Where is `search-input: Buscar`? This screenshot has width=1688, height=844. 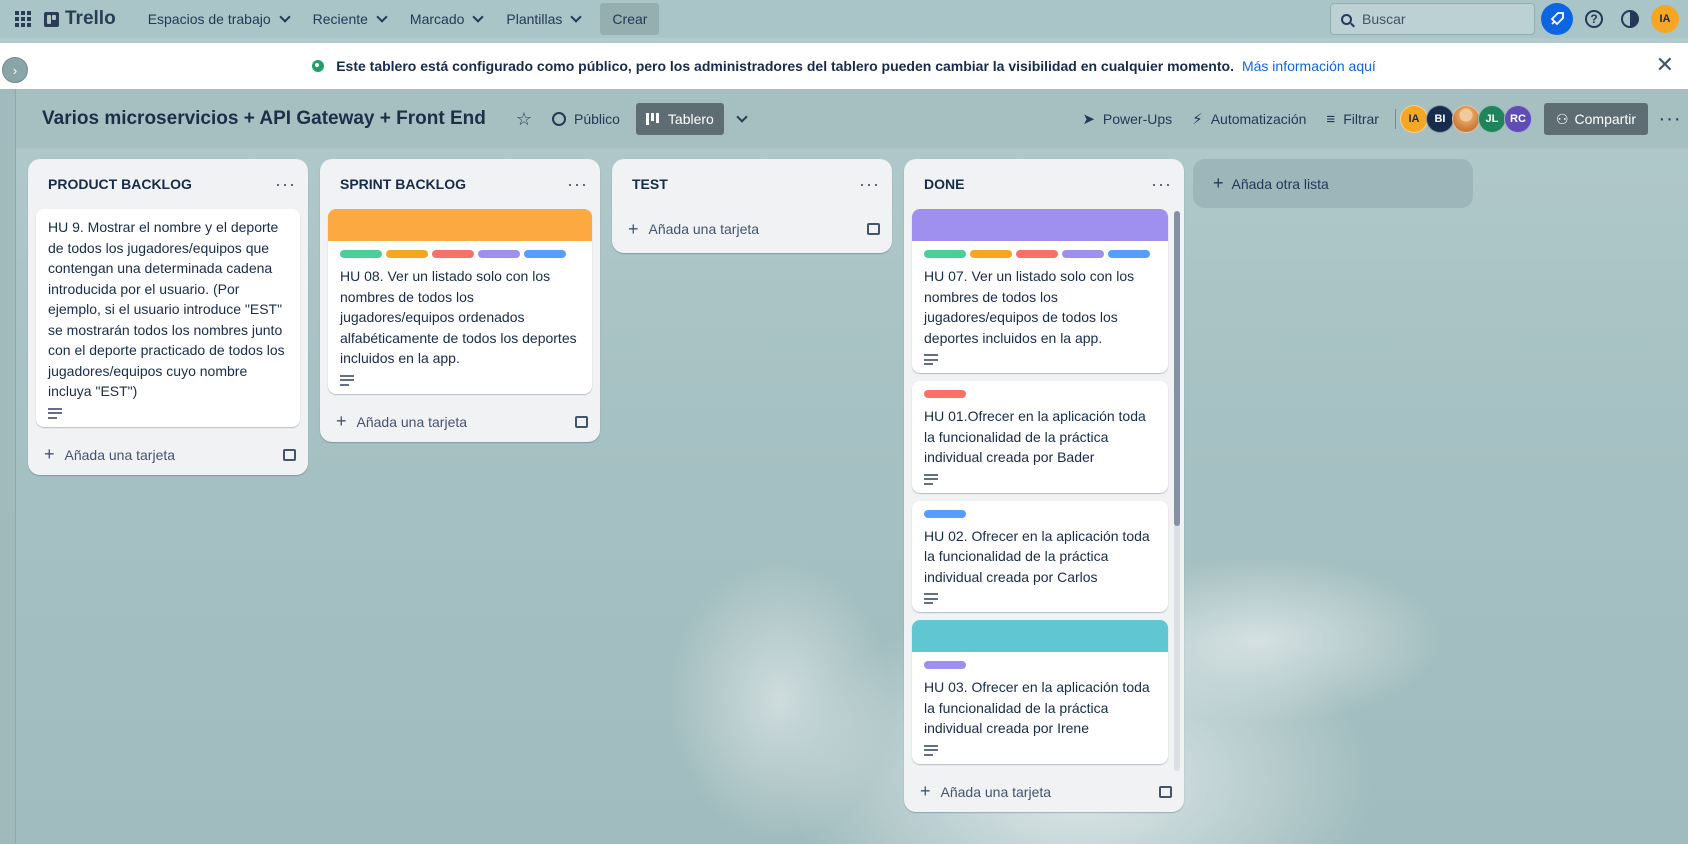
search-input: Buscar is located at coordinates (1432, 19).